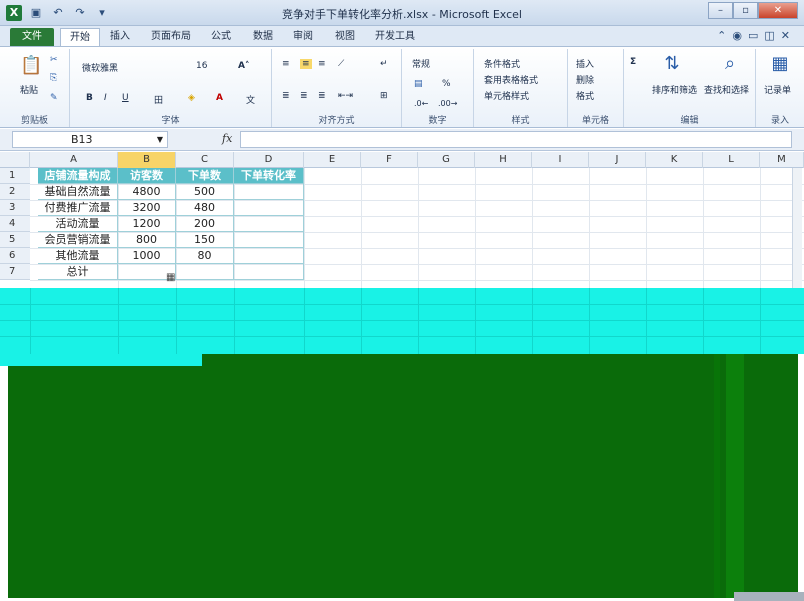 This screenshot has height=601, width=804. Describe the element at coordinates (585, 95) in the screenshot. I see `format-cells-button: 格式` at that location.